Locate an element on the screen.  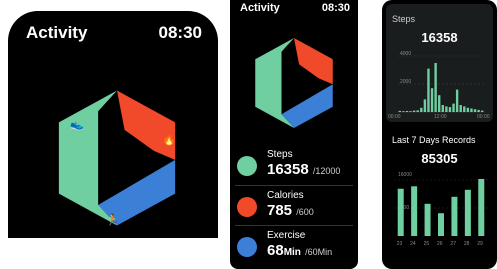
metric-label: Calories is located at coordinates (285, 195).